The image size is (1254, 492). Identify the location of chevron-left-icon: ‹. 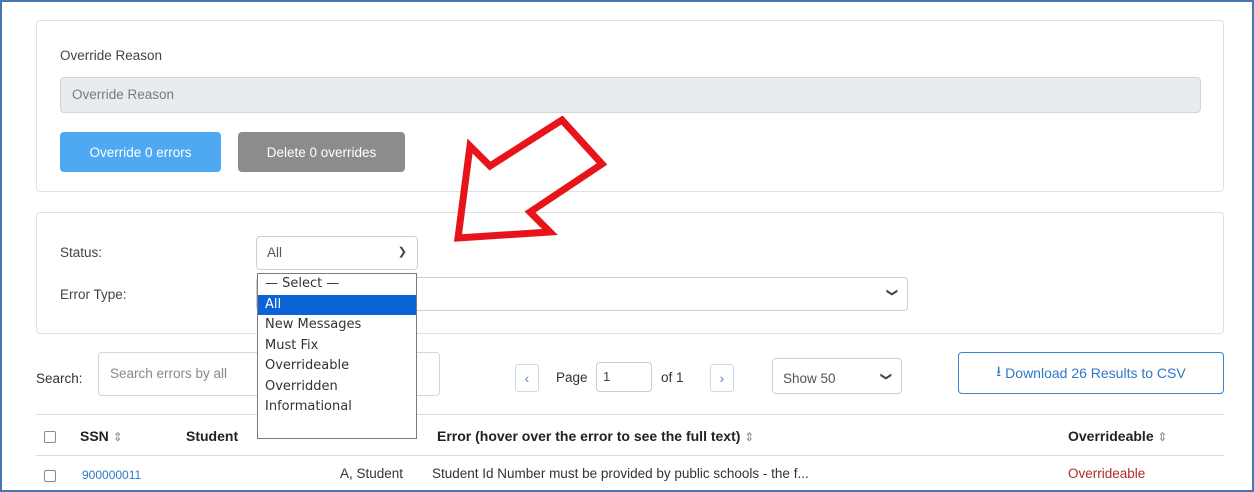
(527, 378).